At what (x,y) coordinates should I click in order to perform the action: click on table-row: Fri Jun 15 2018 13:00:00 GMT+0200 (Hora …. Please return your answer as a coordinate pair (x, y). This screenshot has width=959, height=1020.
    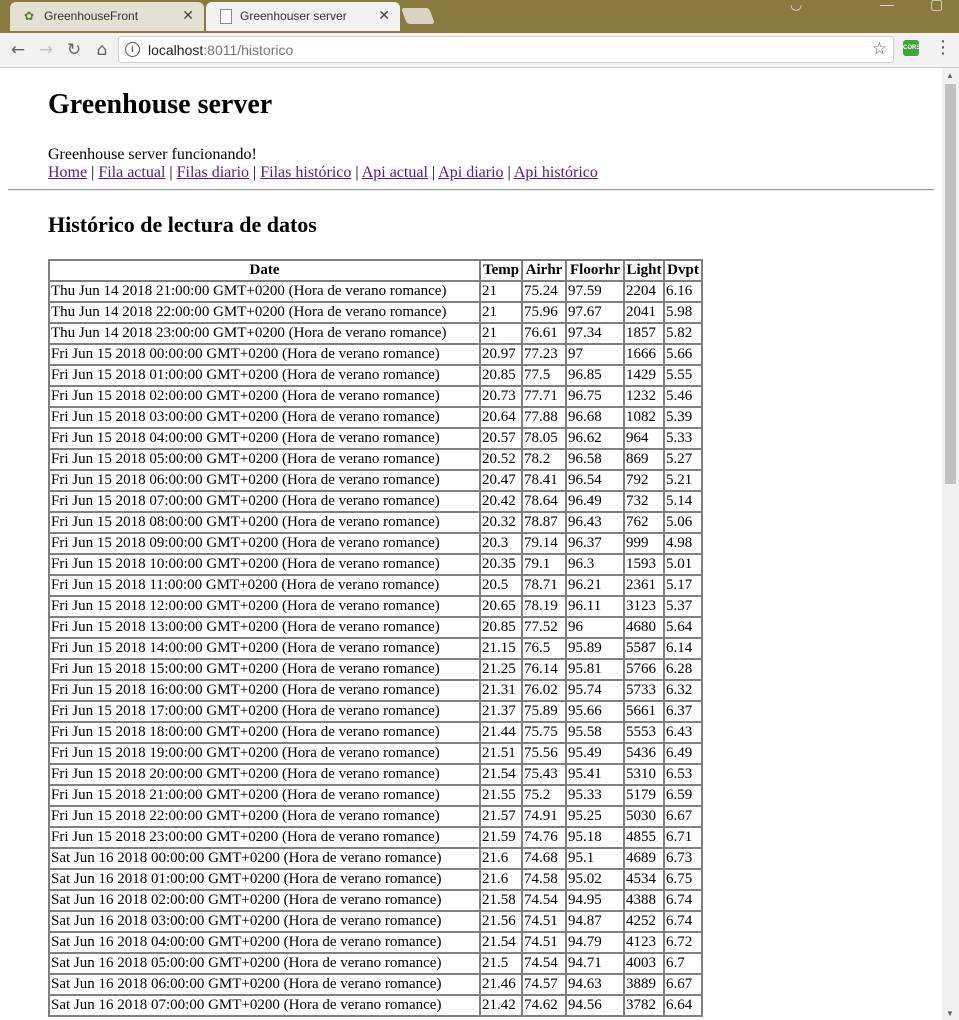
    Looking at the image, I should click on (375, 627).